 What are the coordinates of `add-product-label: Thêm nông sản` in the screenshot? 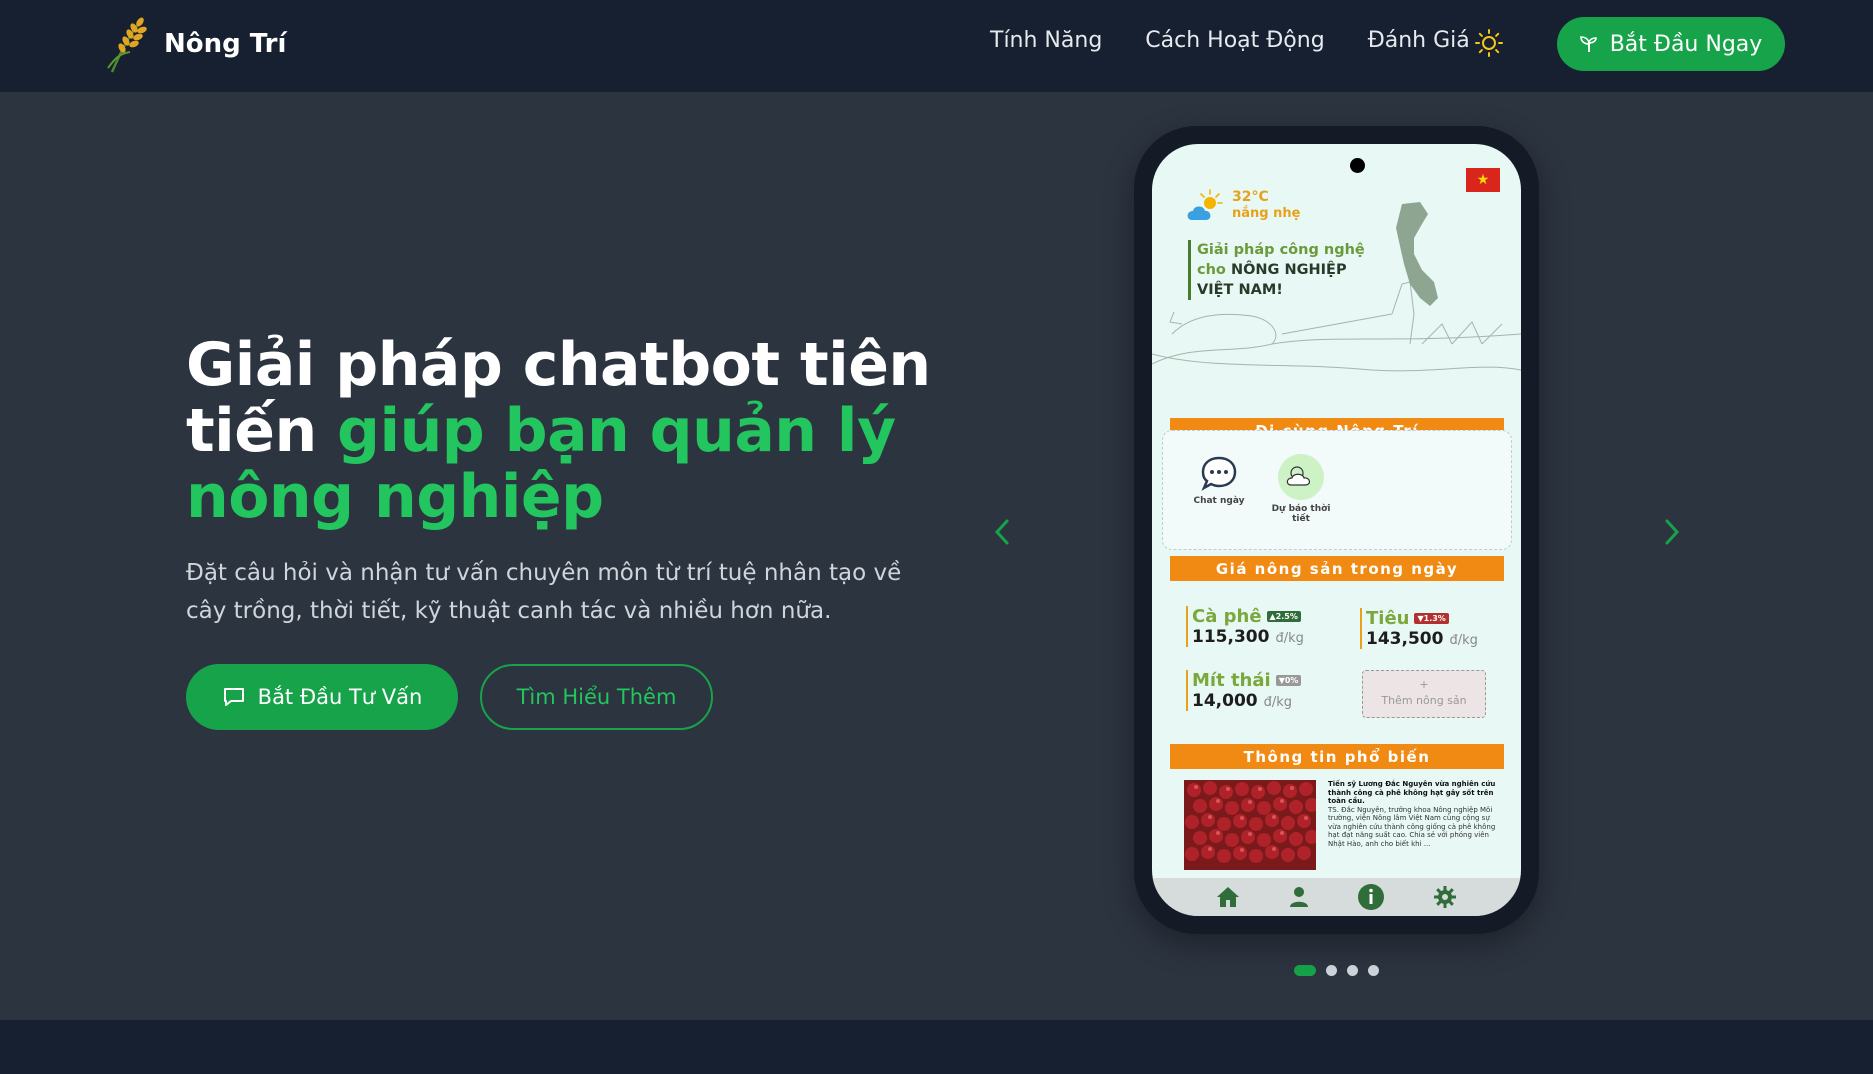 It's located at (1424, 700).